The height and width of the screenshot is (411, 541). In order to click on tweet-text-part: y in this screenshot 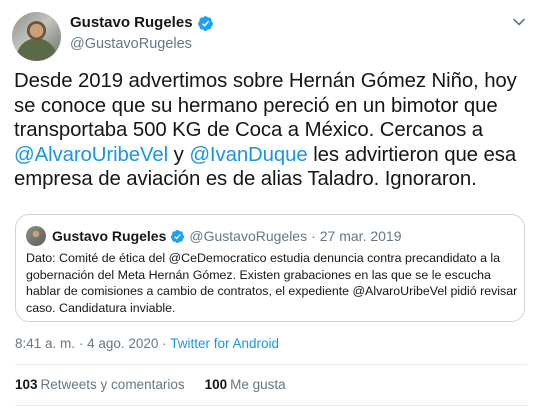, I will do `click(179, 154)`.